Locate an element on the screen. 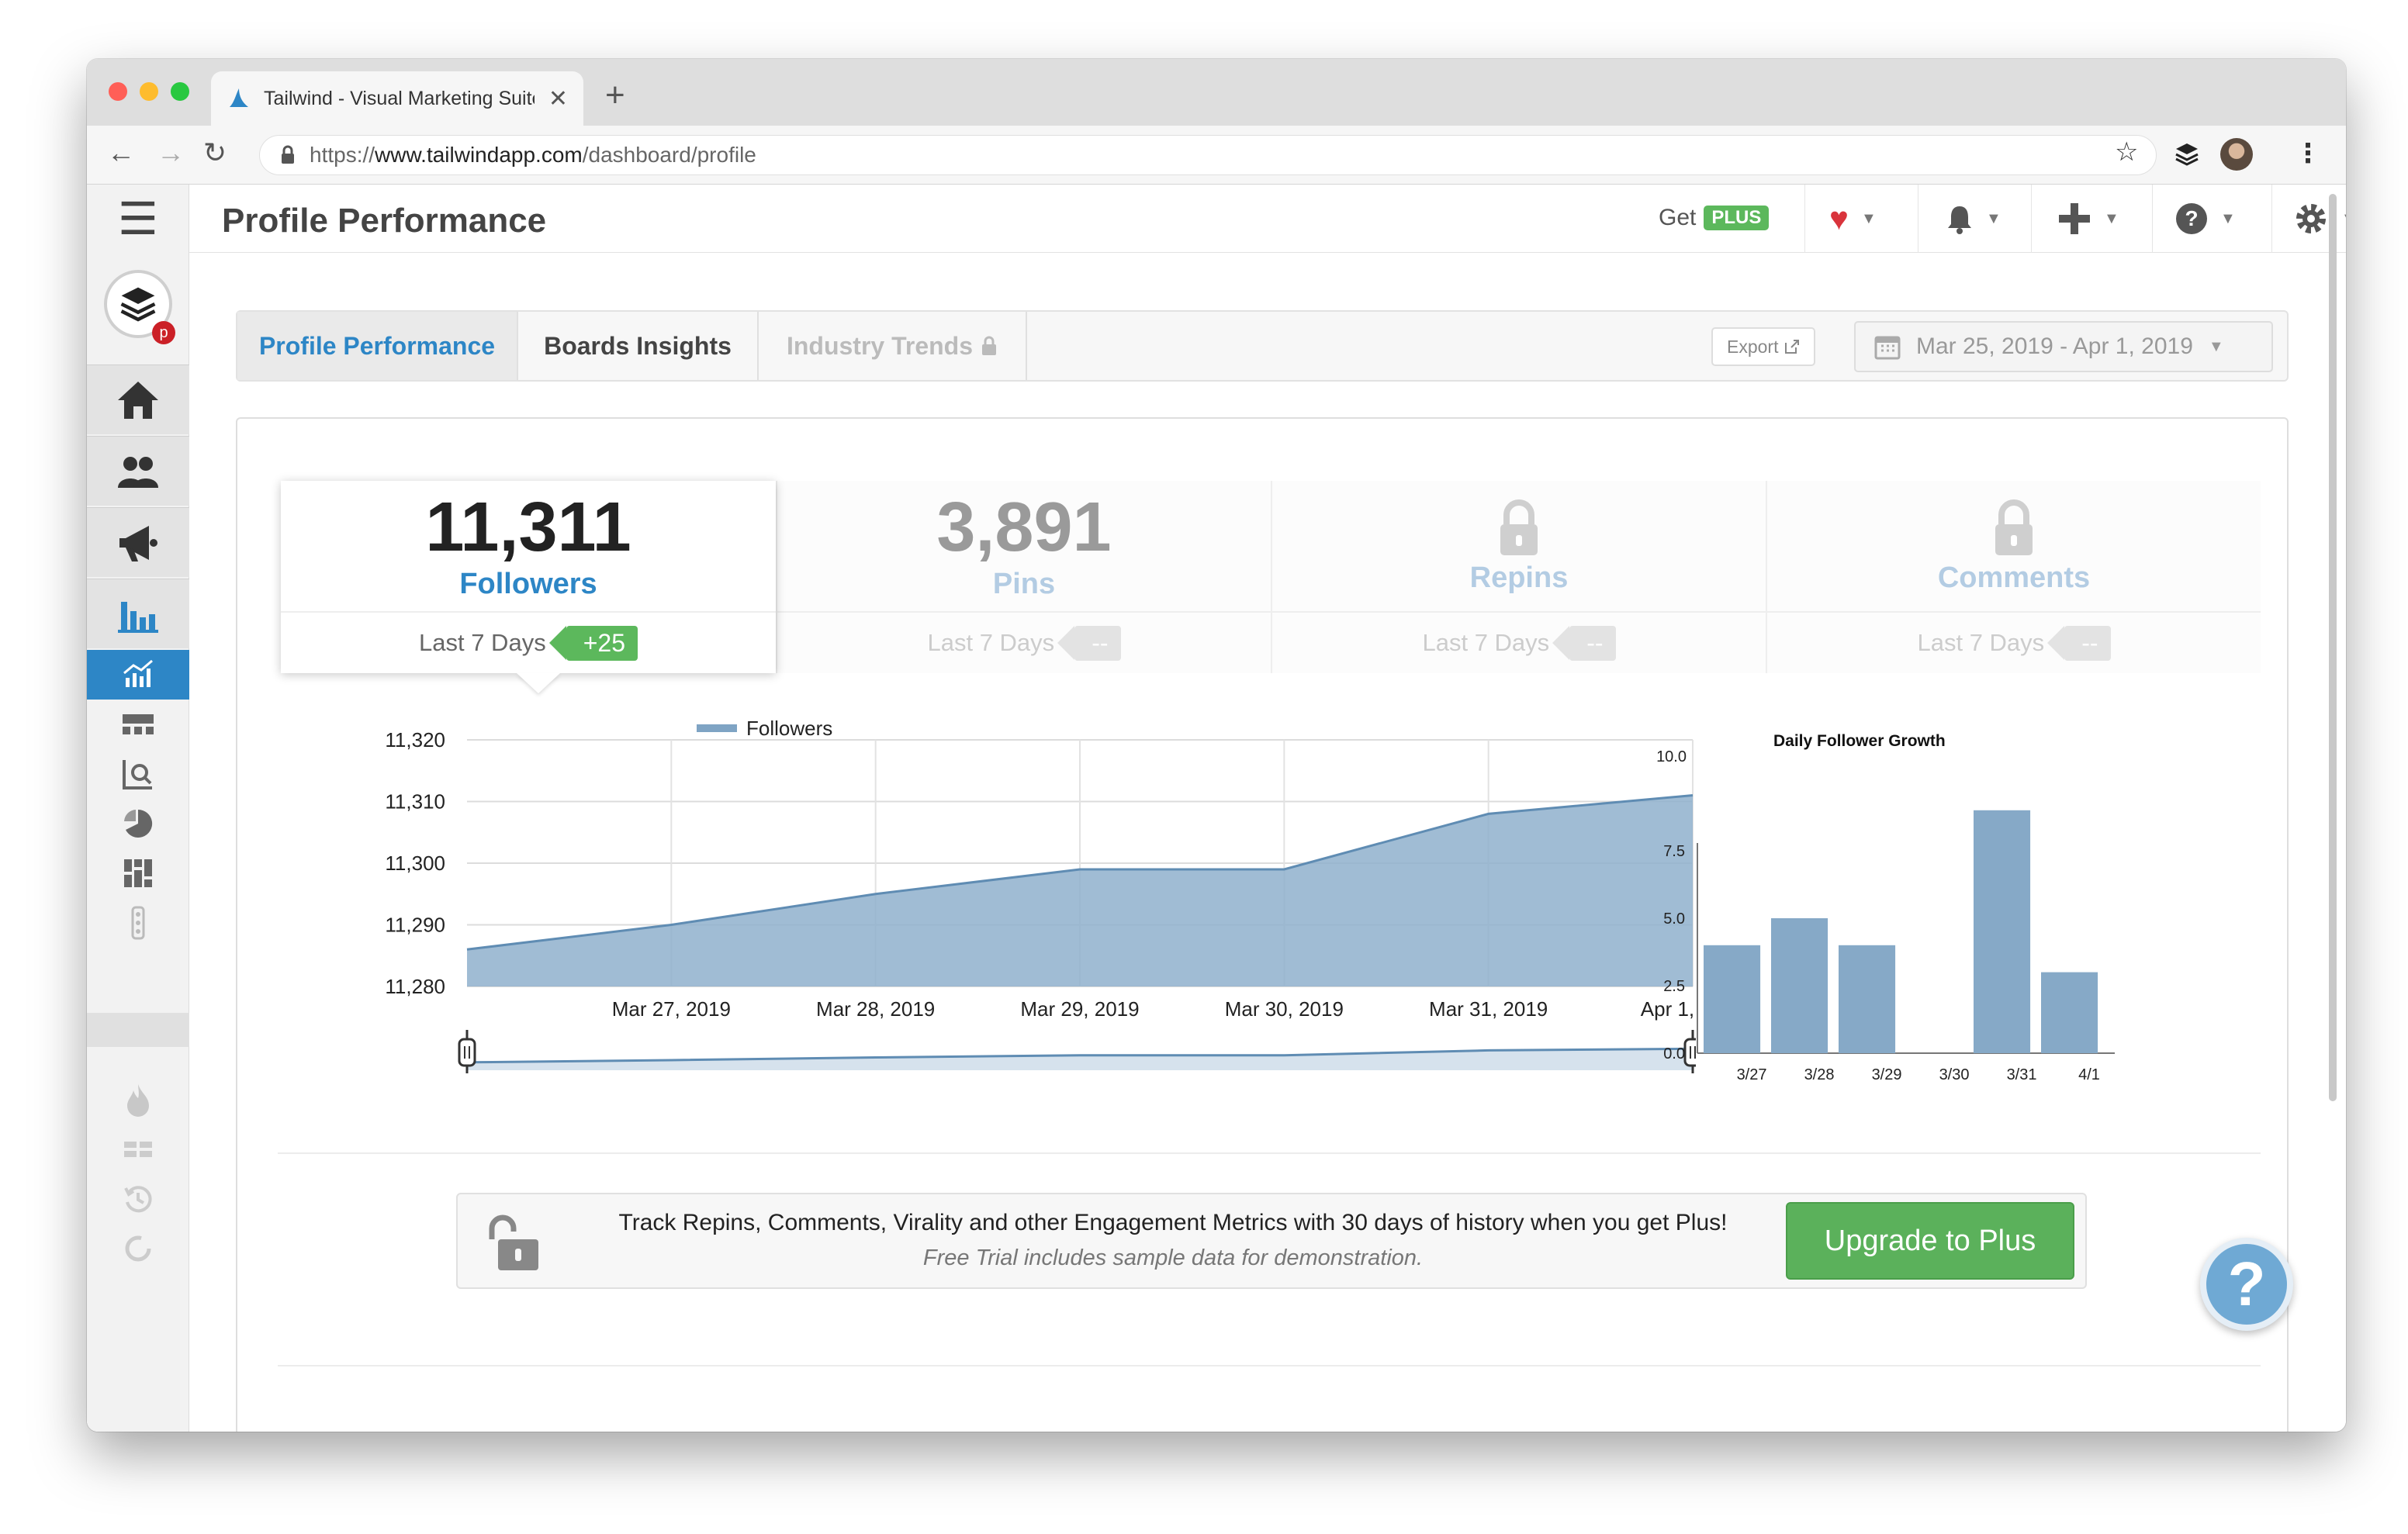 The width and height of the screenshot is (2408, 1534). buffer-stack-icon is located at coordinates (138, 304).